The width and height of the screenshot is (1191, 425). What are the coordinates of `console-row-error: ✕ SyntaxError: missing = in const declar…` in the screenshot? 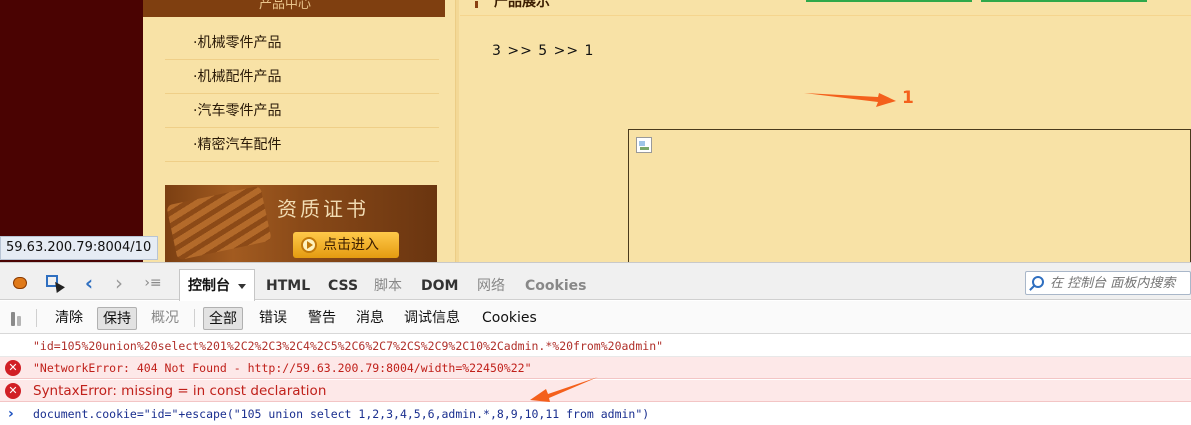 It's located at (595, 391).